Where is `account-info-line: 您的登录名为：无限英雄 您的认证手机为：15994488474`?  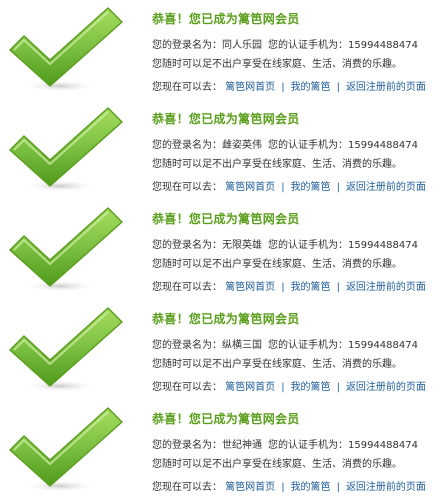
account-info-line: 您的登录名为：无限英雄 您的认证手机为：15994488474 is located at coordinates (285, 243).